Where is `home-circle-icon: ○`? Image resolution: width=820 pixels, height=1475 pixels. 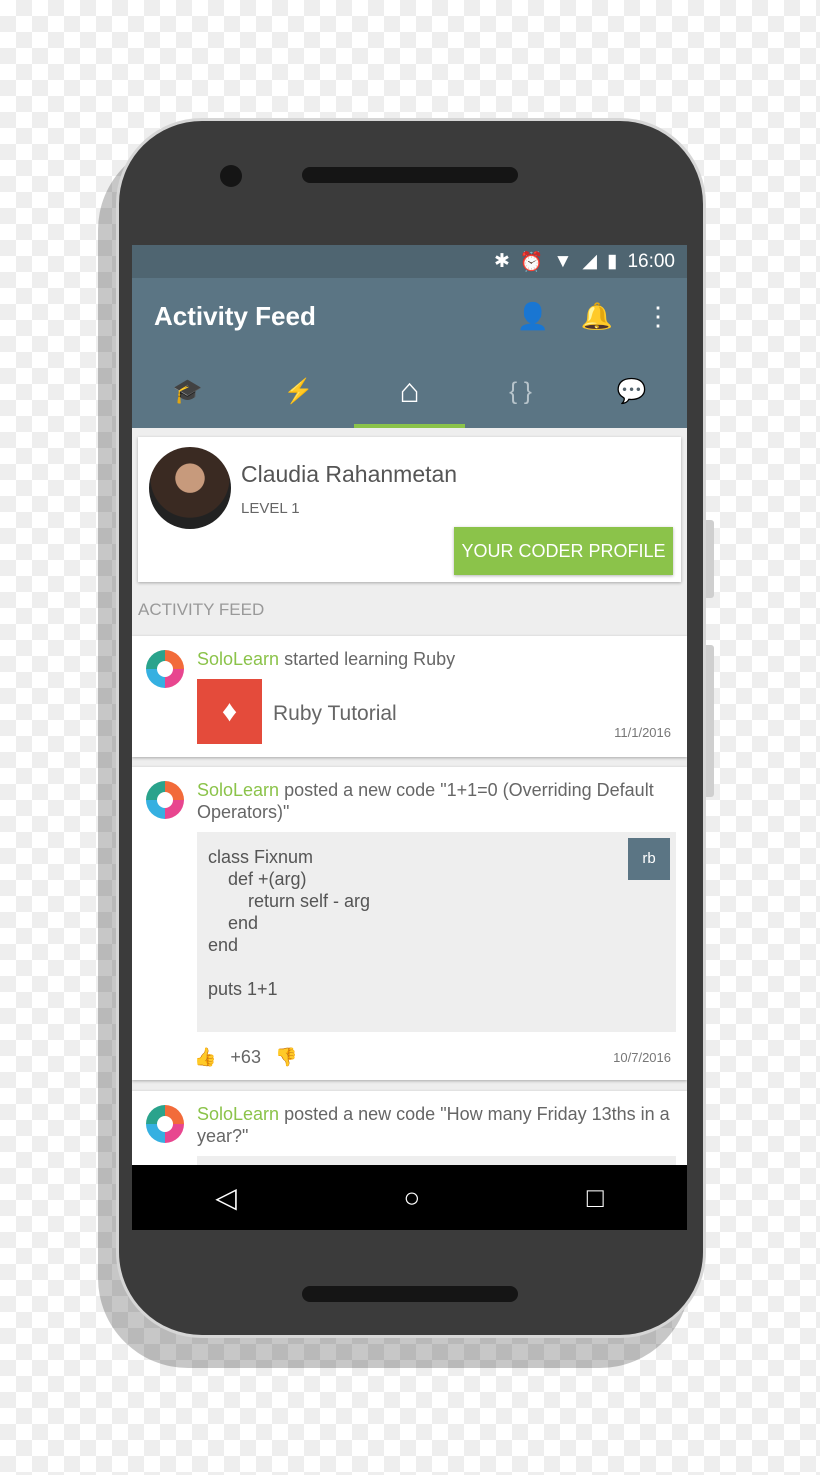 home-circle-icon: ○ is located at coordinates (411, 1198).